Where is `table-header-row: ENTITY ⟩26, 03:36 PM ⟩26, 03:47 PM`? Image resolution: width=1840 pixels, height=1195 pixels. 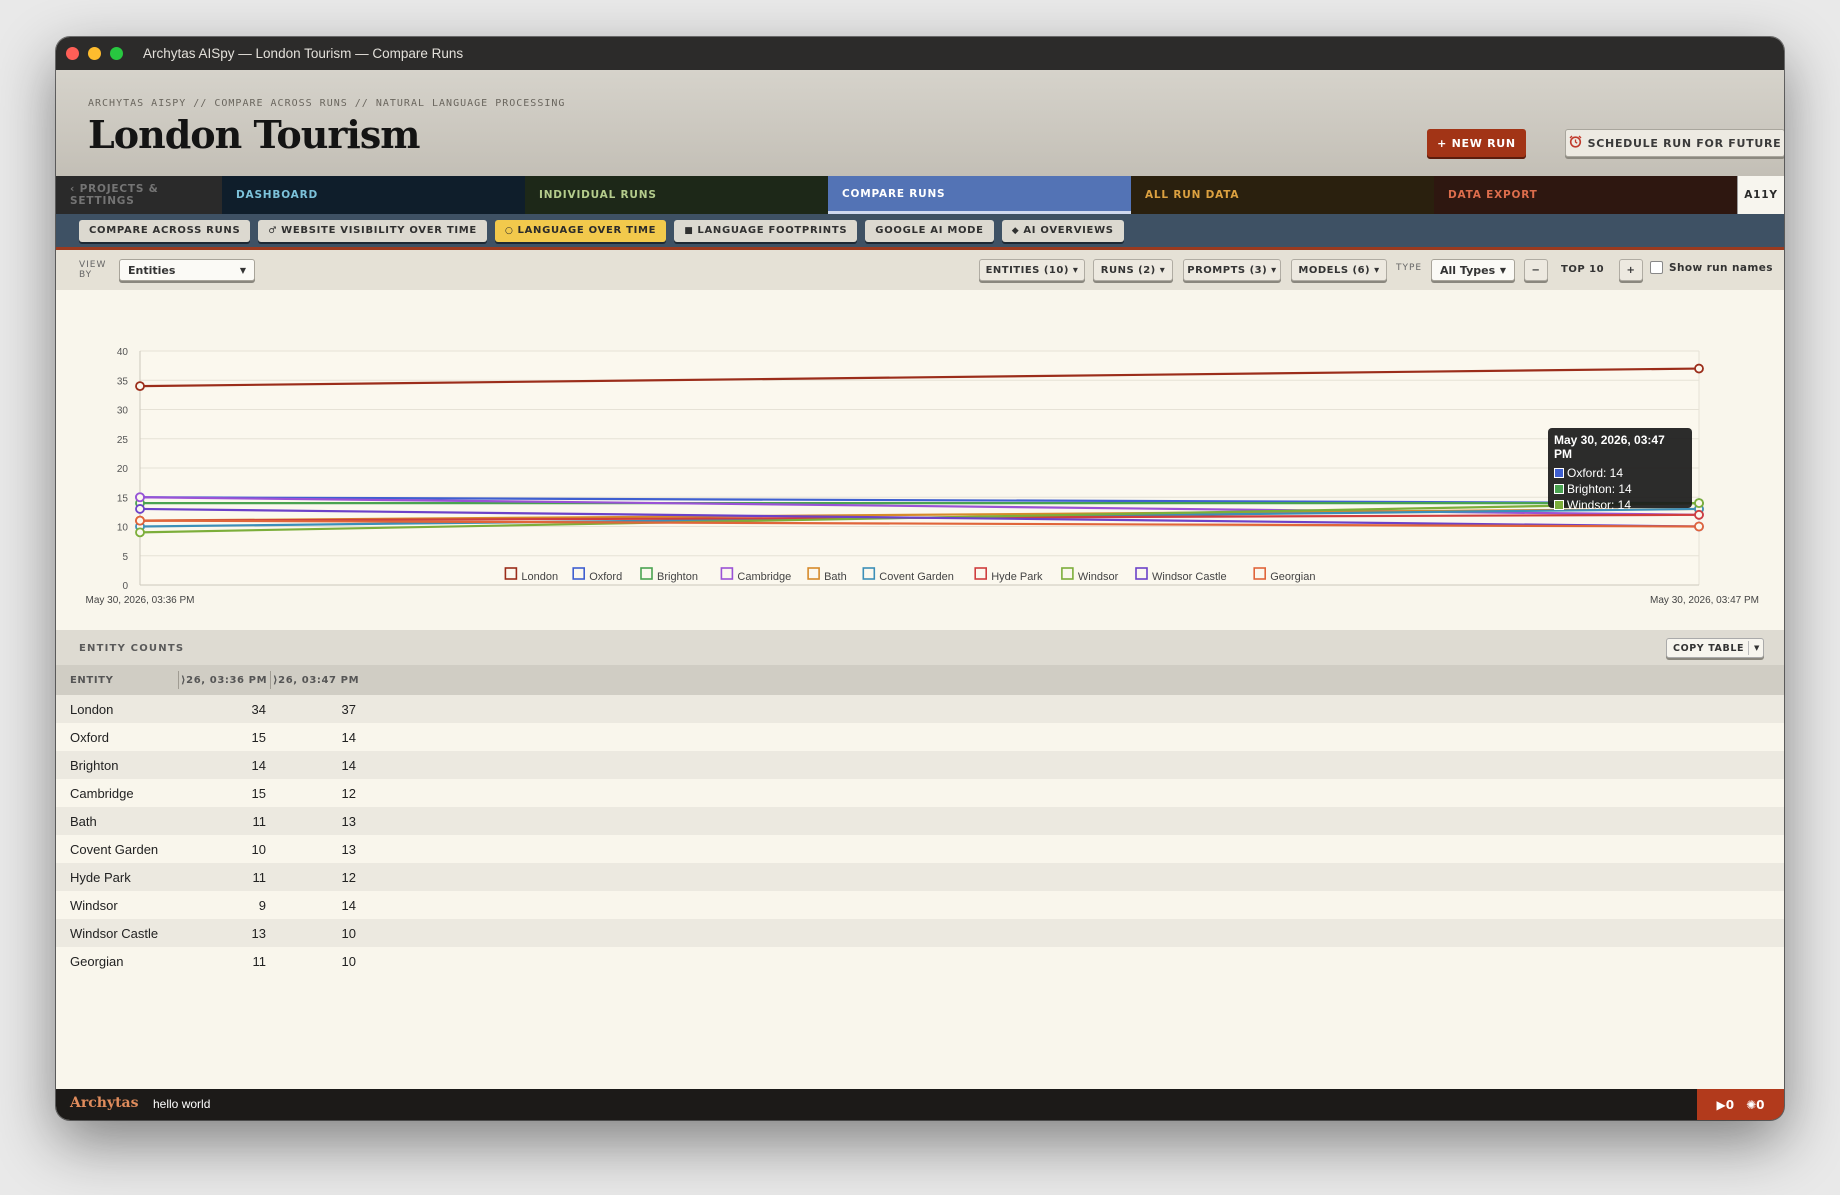 table-header-row: ENTITY ⟩26, 03:36 PM ⟩26, 03:47 PM is located at coordinates (920, 680).